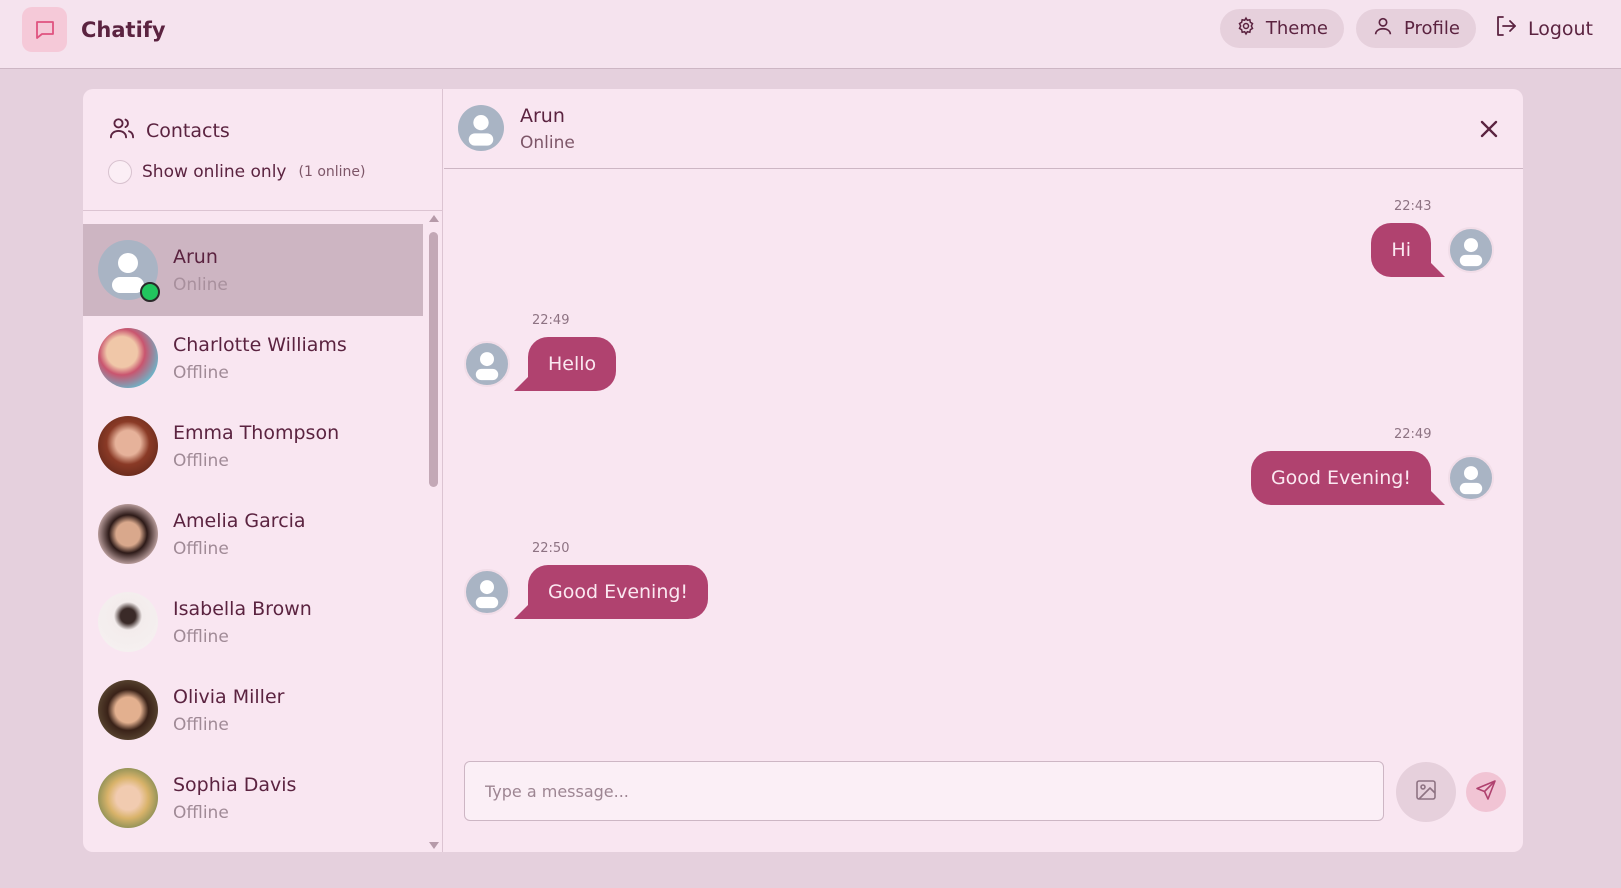  I want to click on contact-list-scrollbar, so click(433, 532).